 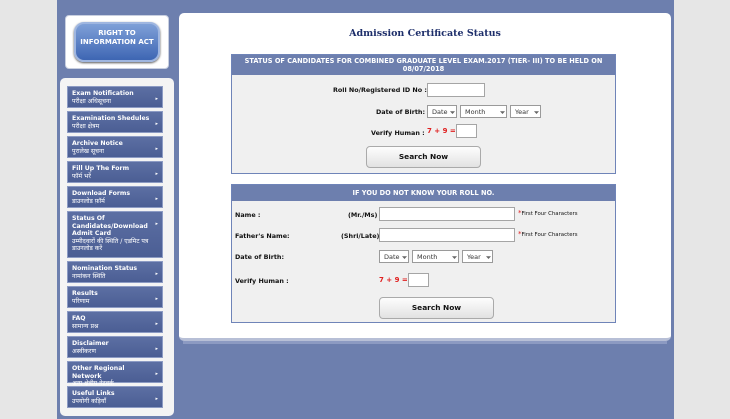 What do you see at coordinates (81, 301) in the screenshot?
I see `sidebar-item-hindi-label: परिणाम` at bounding box center [81, 301].